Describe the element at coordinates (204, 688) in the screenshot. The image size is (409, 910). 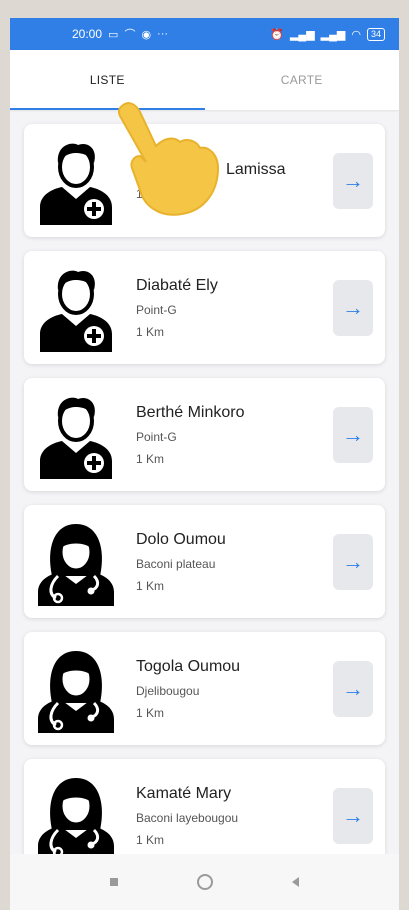
I see `doctor-card-5: Togola Oumou Djelibougou 1 Km →` at that location.